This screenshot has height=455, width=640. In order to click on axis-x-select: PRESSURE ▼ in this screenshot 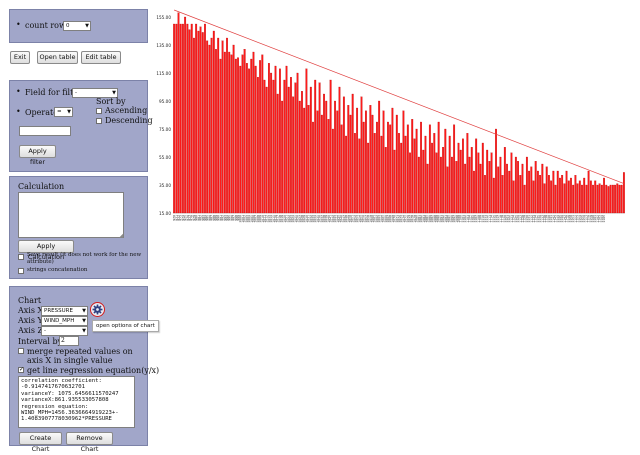, I will do `click(64, 311)`.